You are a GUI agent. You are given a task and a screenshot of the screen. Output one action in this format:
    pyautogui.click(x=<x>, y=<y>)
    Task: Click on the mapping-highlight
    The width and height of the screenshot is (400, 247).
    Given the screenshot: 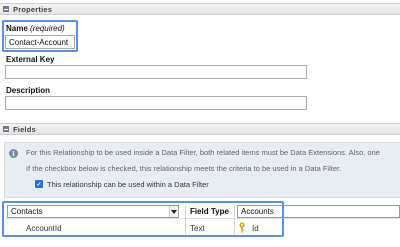 What is the action you would take?
    pyautogui.click(x=143, y=219)
    